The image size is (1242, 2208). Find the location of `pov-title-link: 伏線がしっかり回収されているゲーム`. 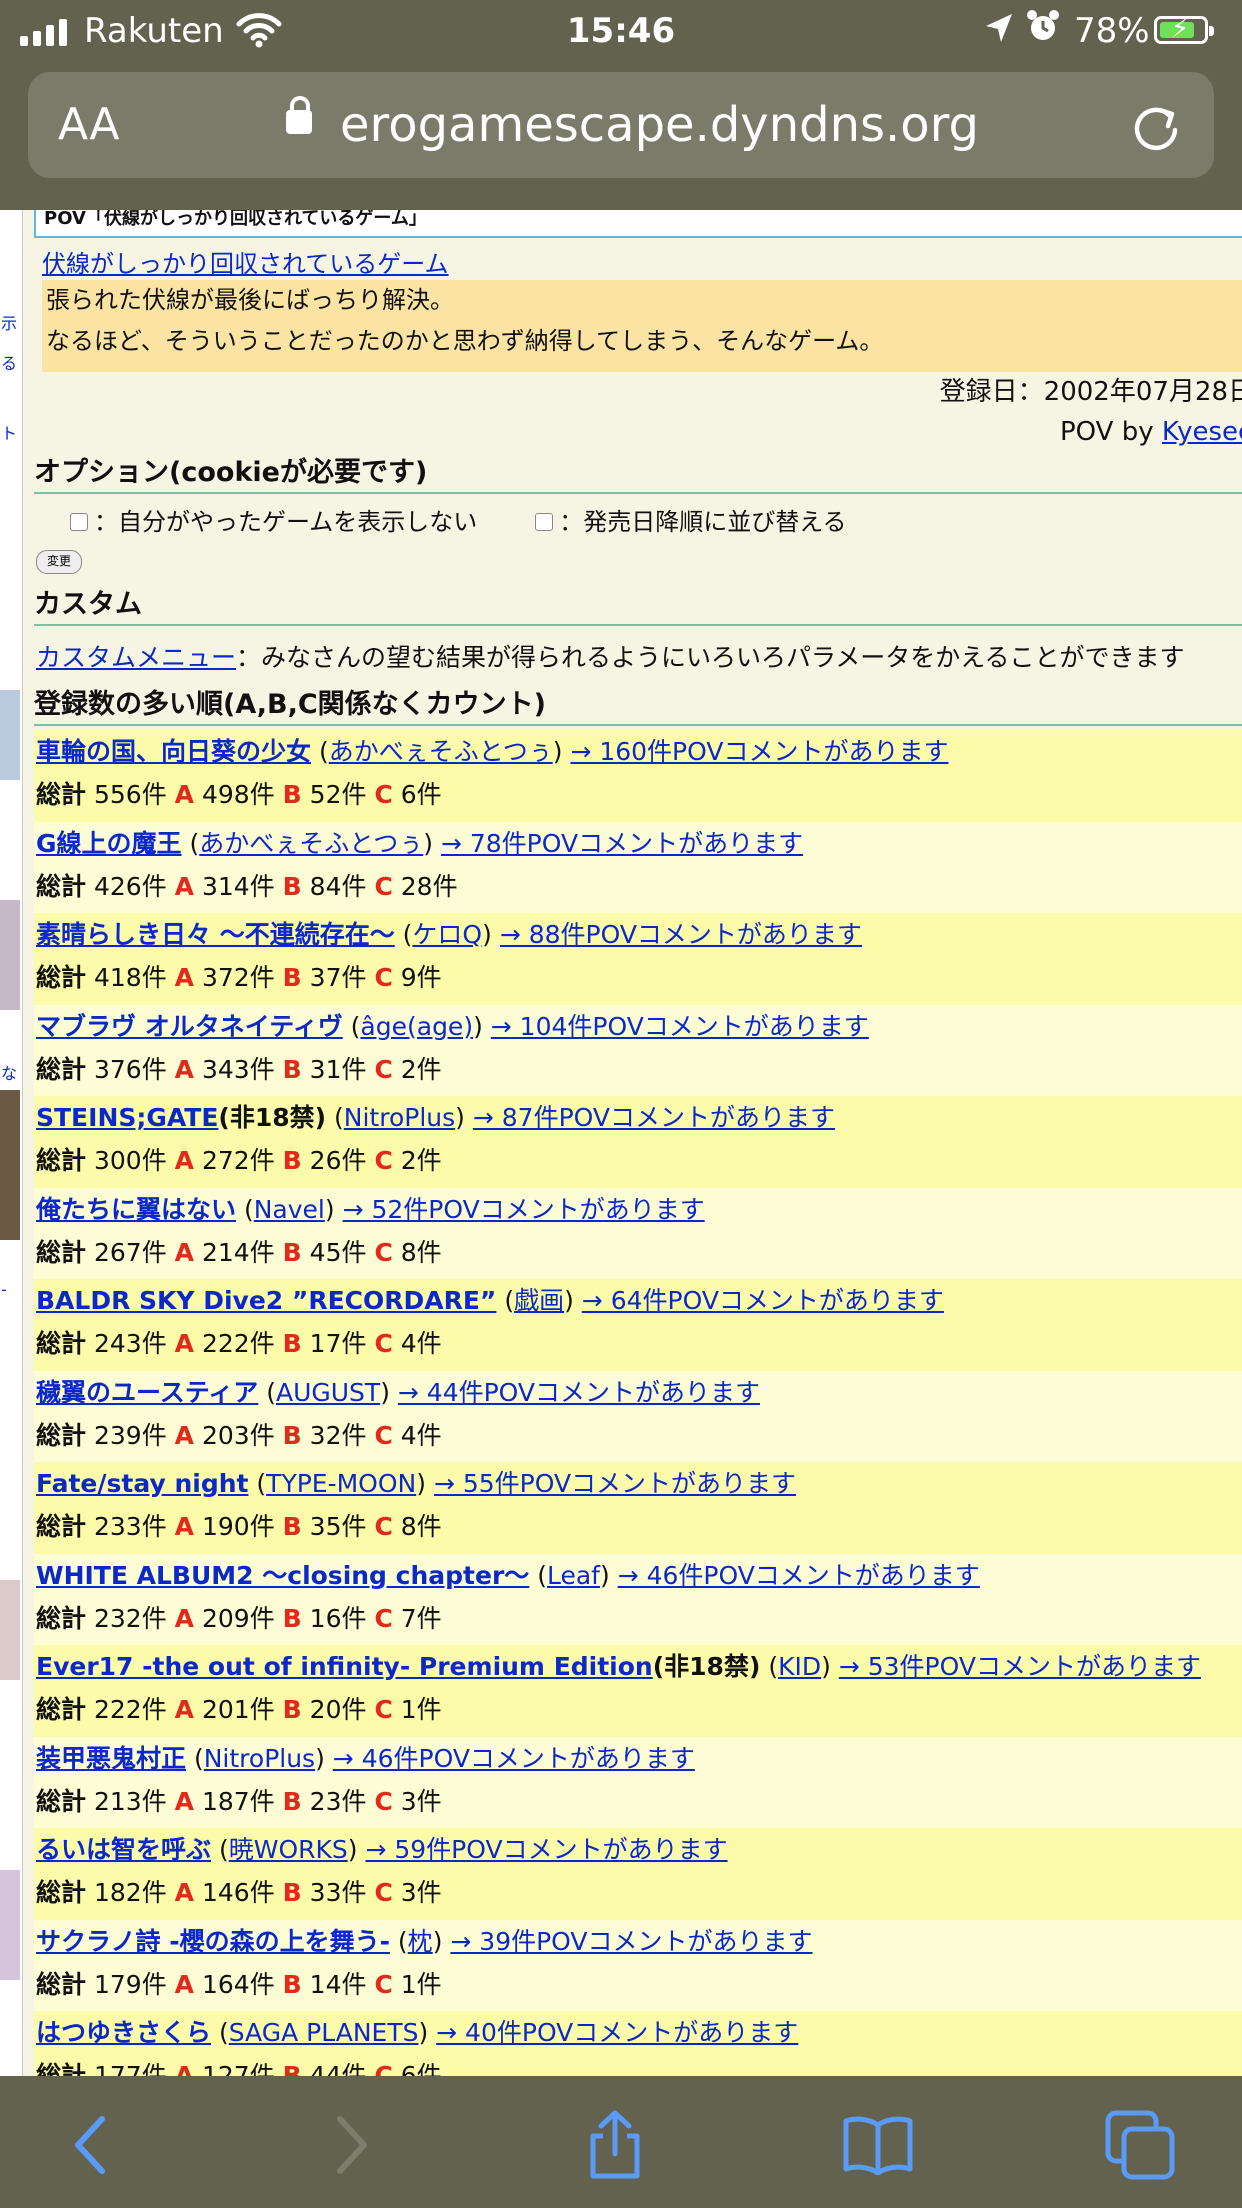

pov-title-link: 伏線がしっかり回収されているゲーム is located at coordinates (245, 261).